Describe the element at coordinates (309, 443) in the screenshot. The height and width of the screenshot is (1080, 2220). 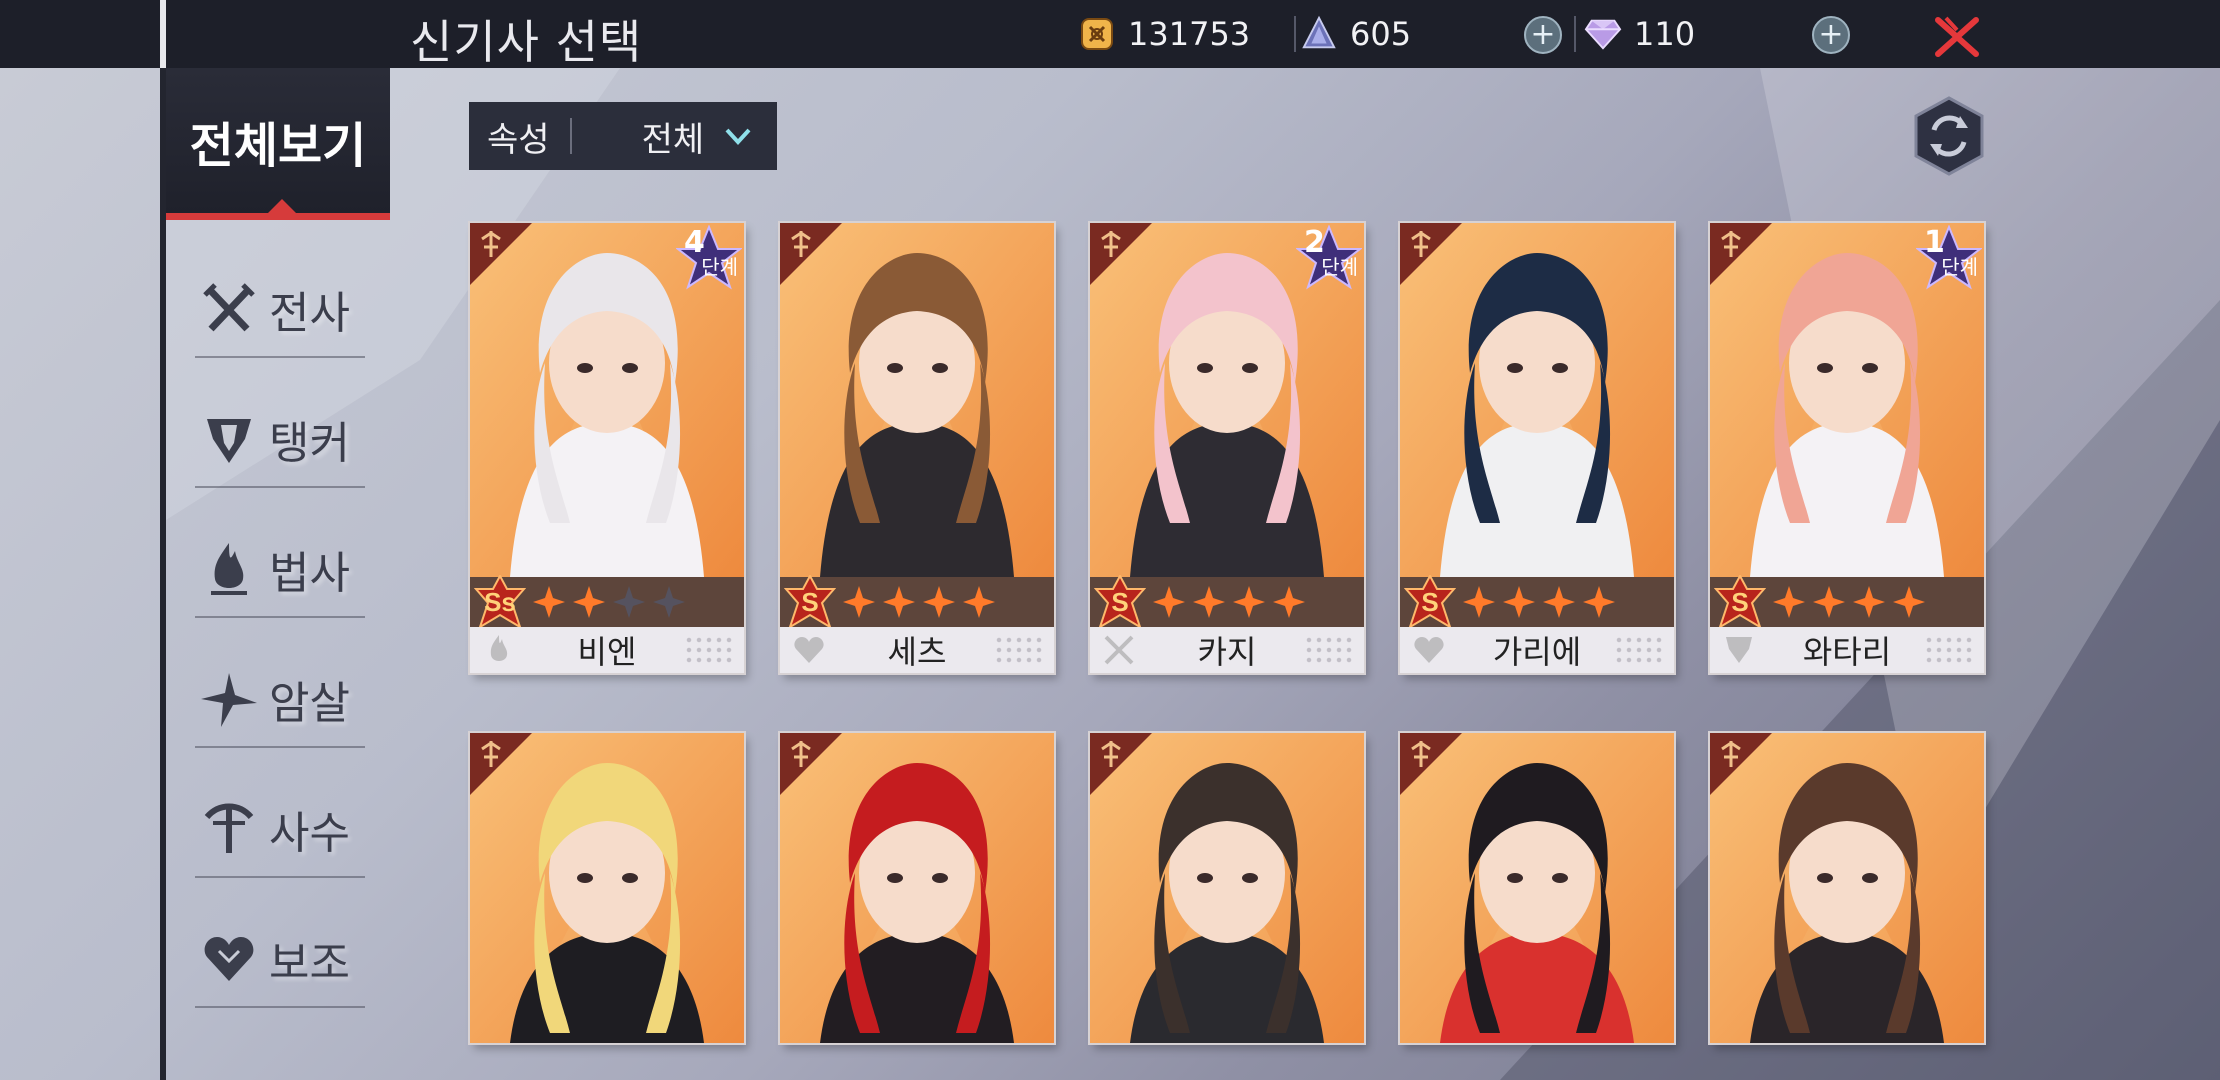
I see `class-label: 탱커` at that location.